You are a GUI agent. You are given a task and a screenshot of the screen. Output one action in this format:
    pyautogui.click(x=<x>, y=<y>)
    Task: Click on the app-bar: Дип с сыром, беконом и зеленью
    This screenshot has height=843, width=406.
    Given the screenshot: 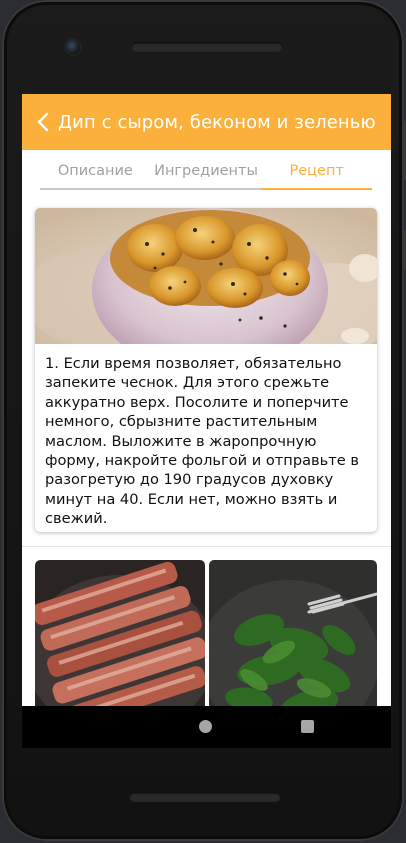 What is the action you would take?
    pyautogui.click(x=206, y=122)
    